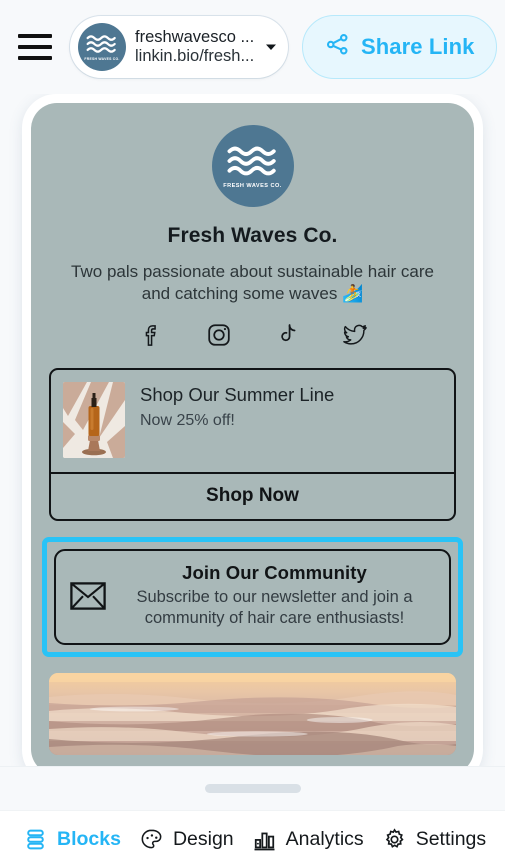  I want to click on drag-handle, so click(252, 788).